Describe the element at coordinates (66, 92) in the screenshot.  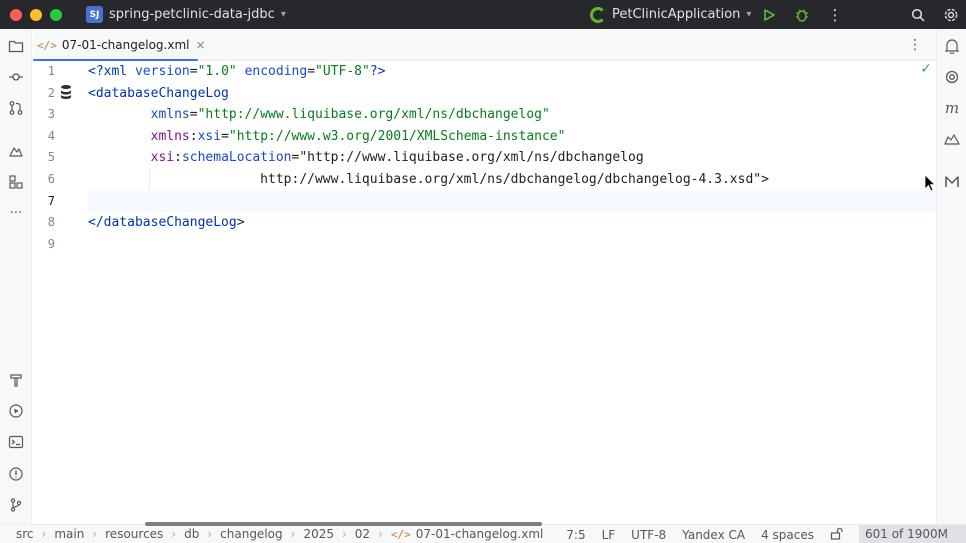
I see `liquibase-icon` at that location.